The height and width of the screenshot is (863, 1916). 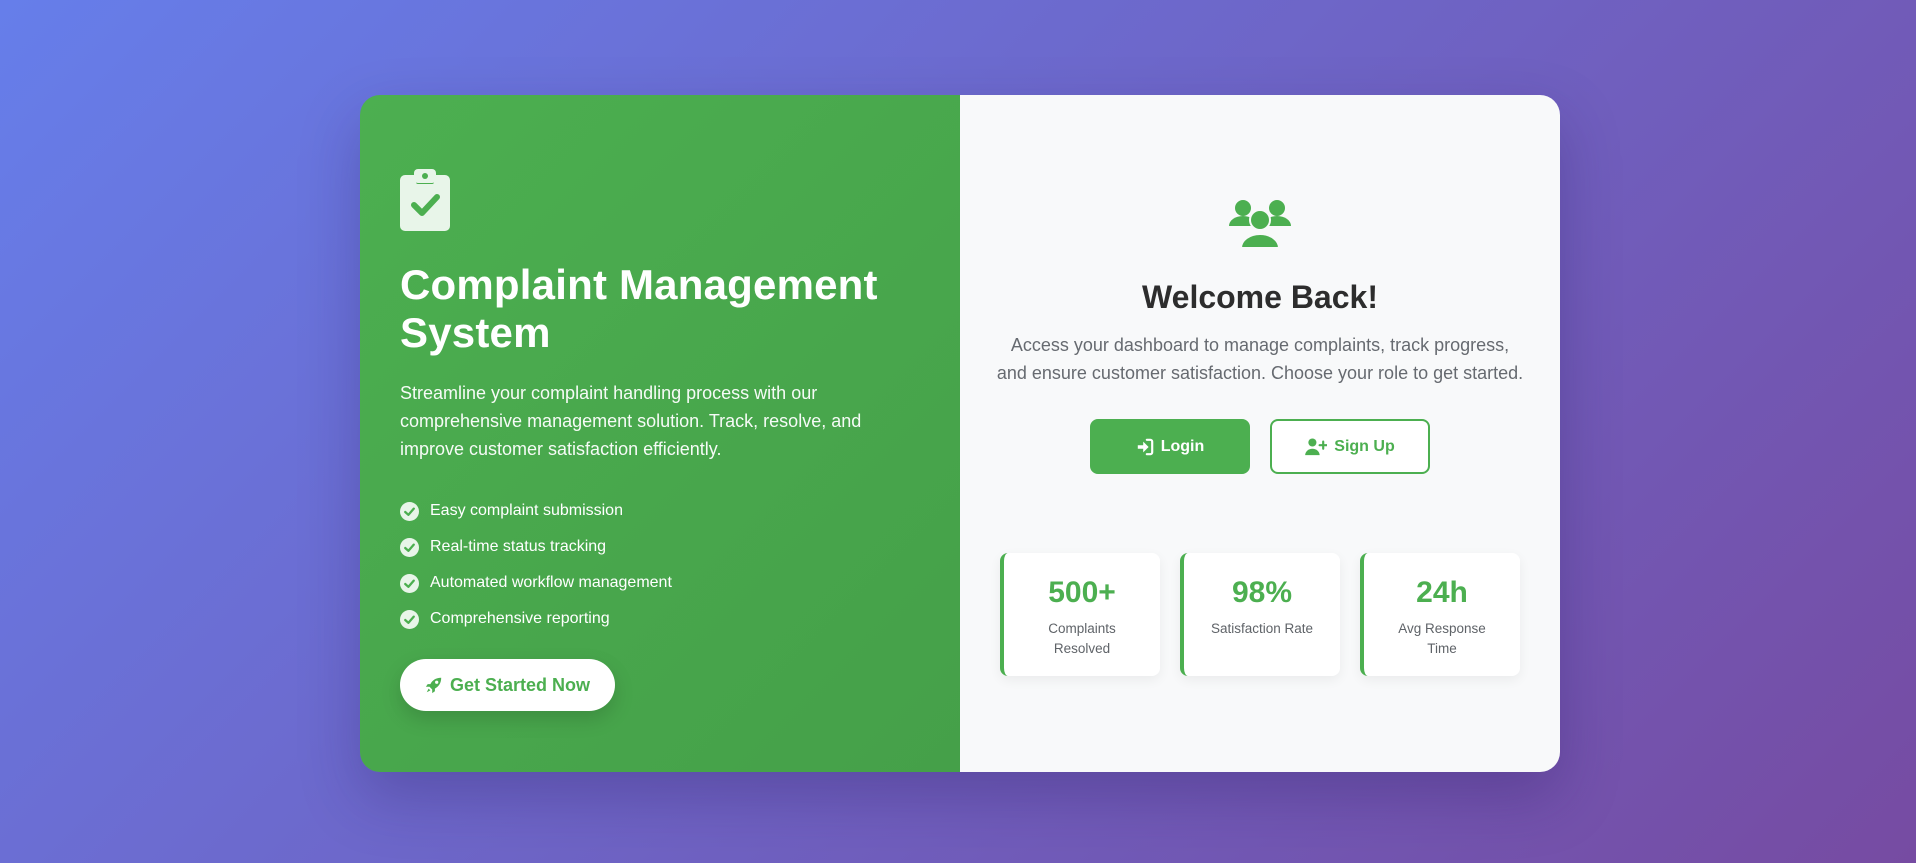 I want to click on stat-label: Avg Response Time, so click(x=1442, y=638).